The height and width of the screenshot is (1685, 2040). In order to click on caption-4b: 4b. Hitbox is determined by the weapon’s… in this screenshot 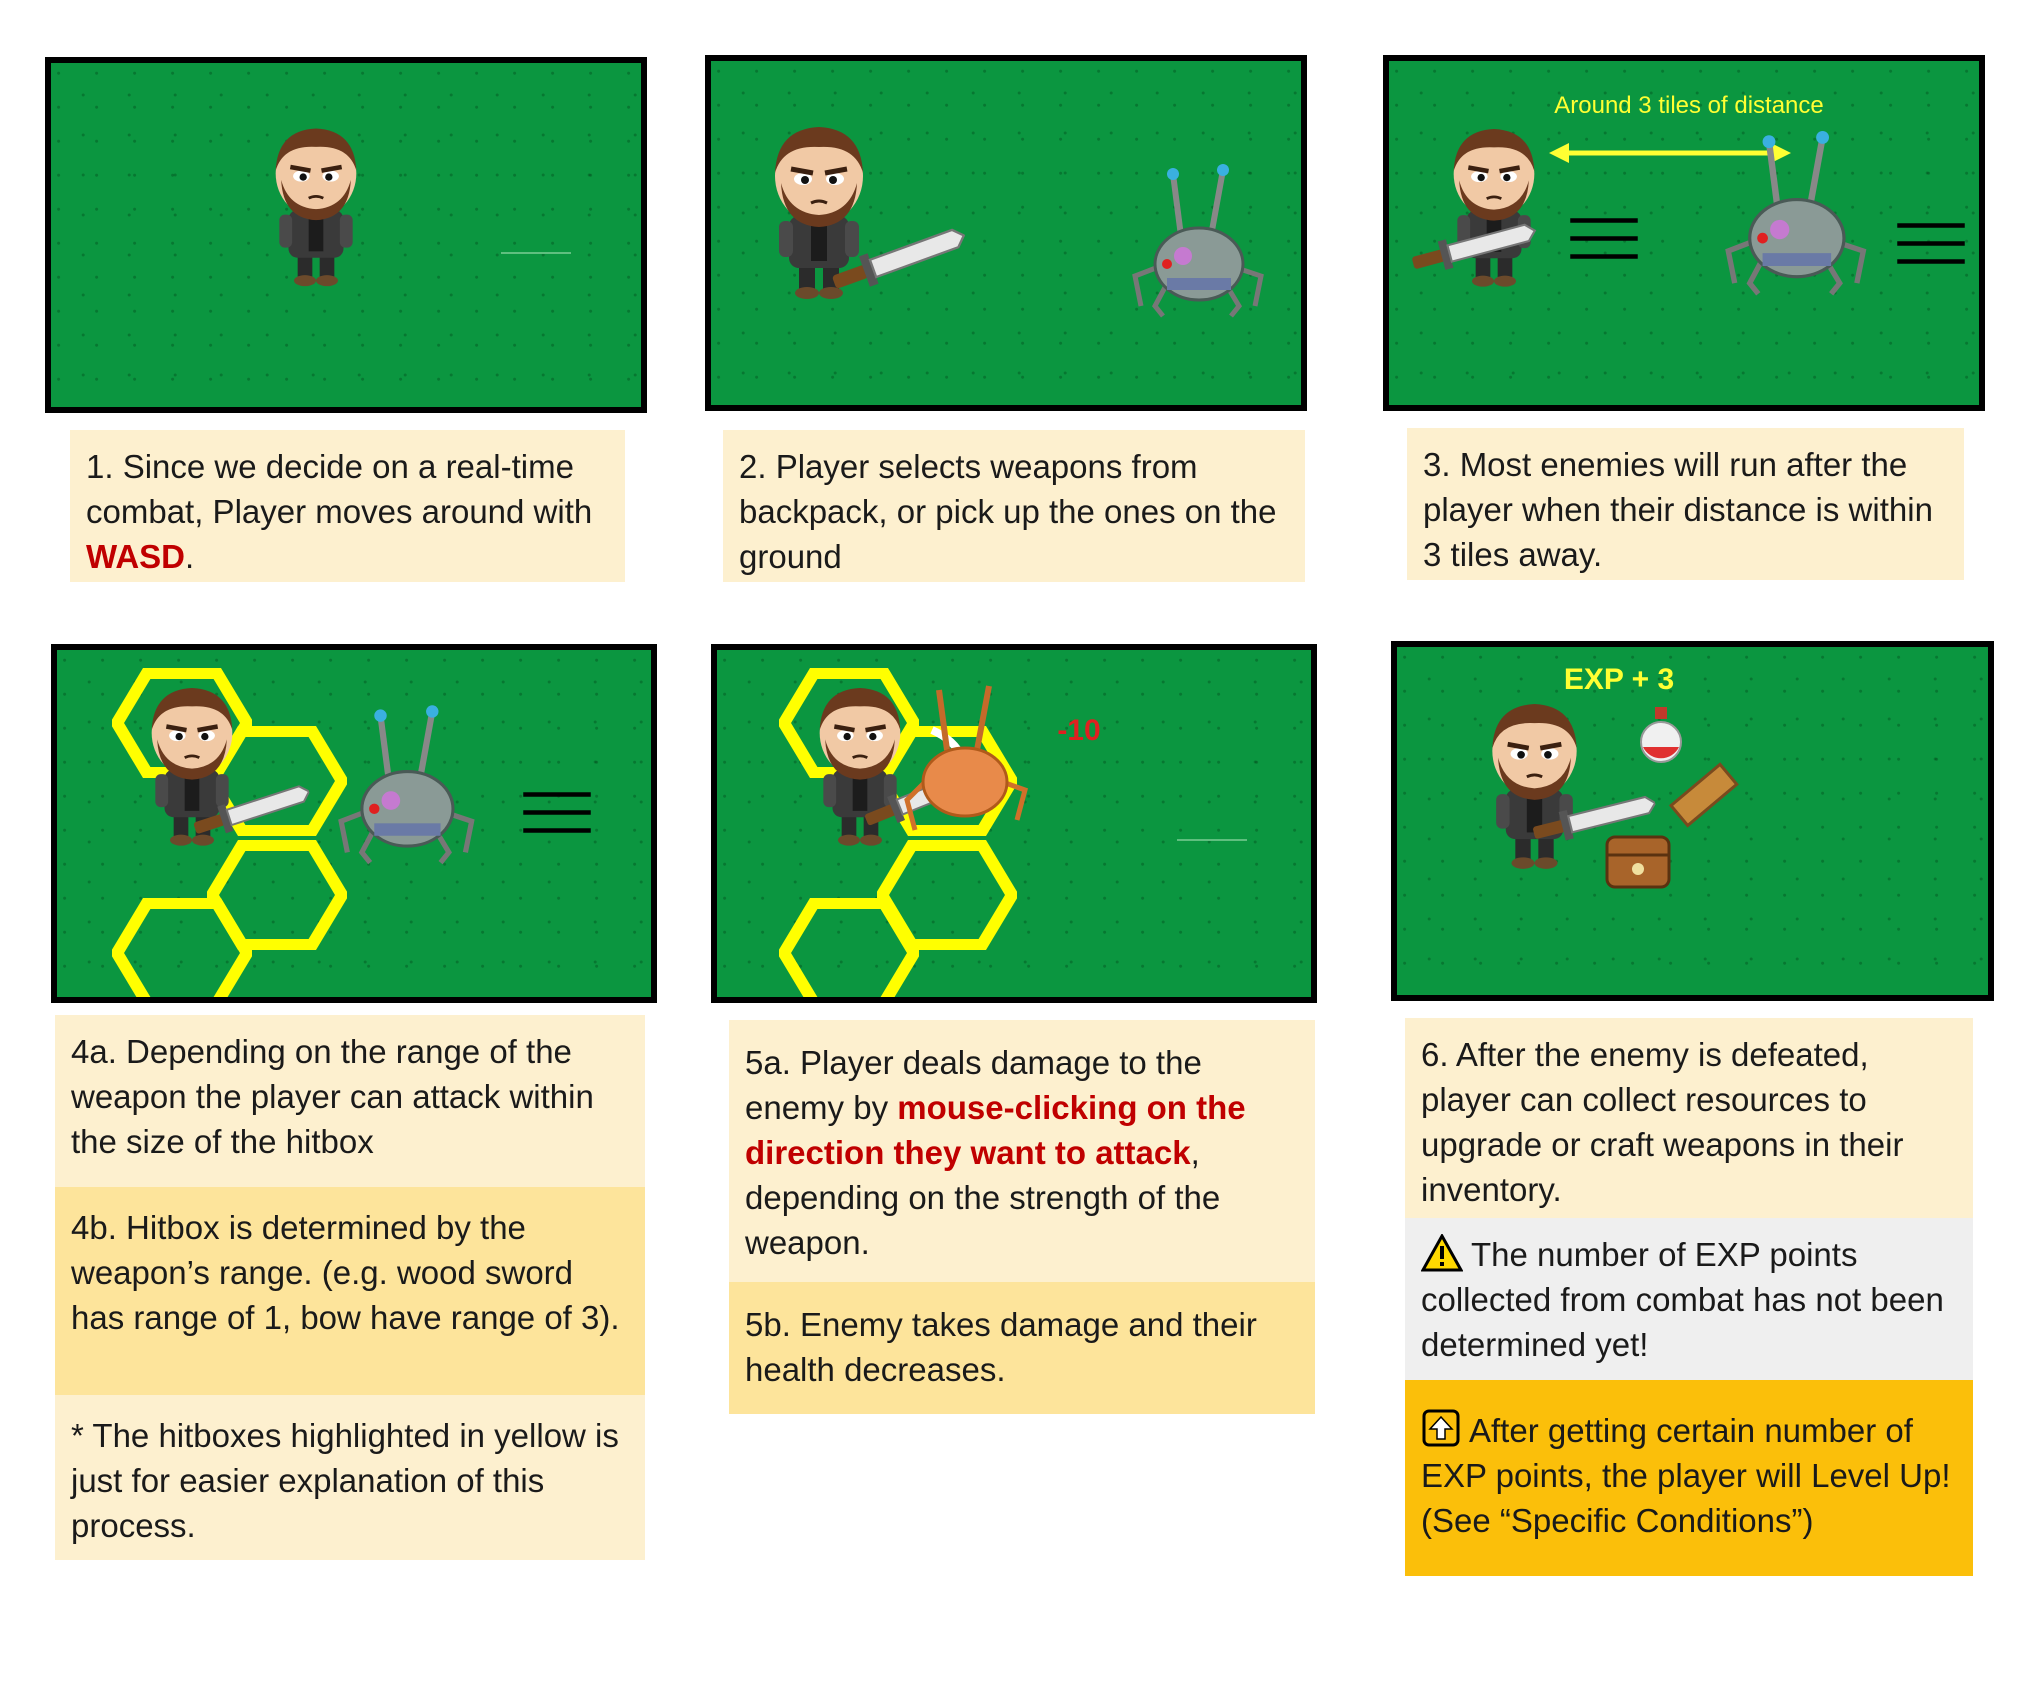, I will do `click(350, 1291)`.